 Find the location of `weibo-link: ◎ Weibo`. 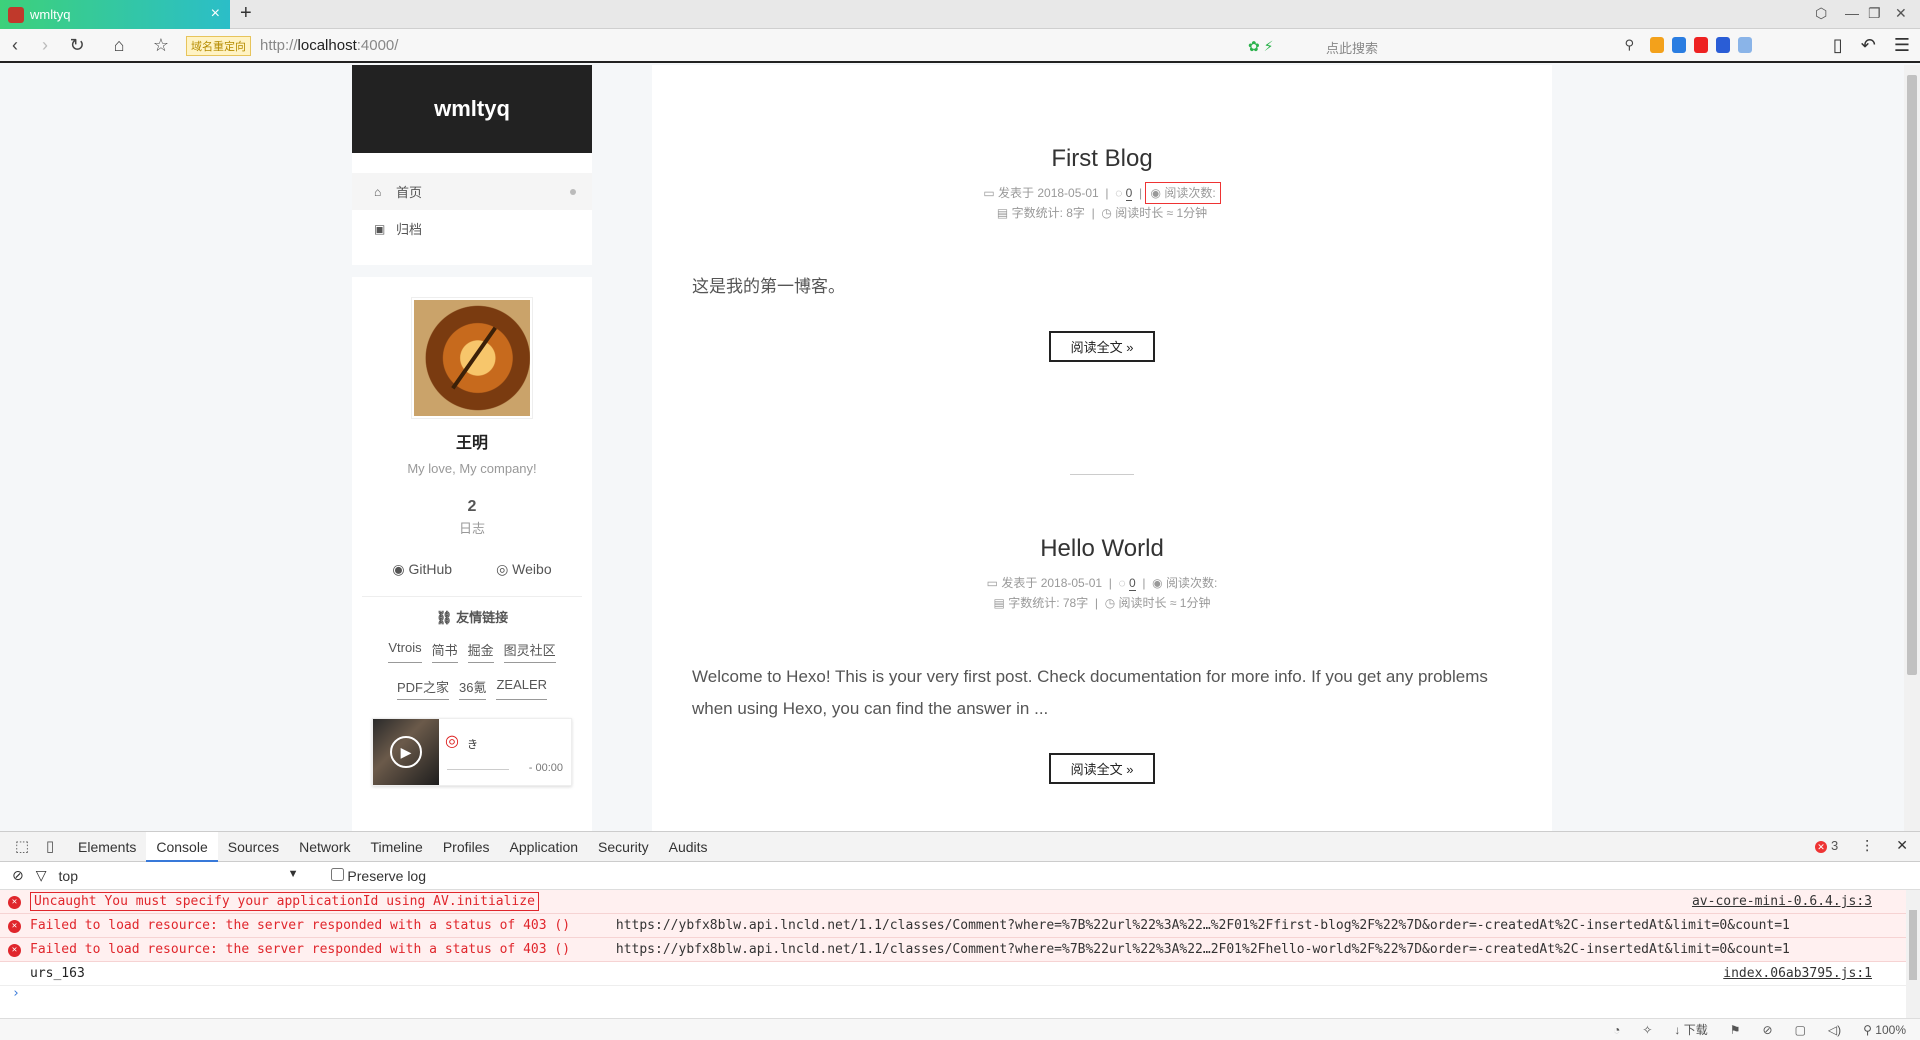

weibo-link: ◎ Weibo is located at coordinates (524, 569).